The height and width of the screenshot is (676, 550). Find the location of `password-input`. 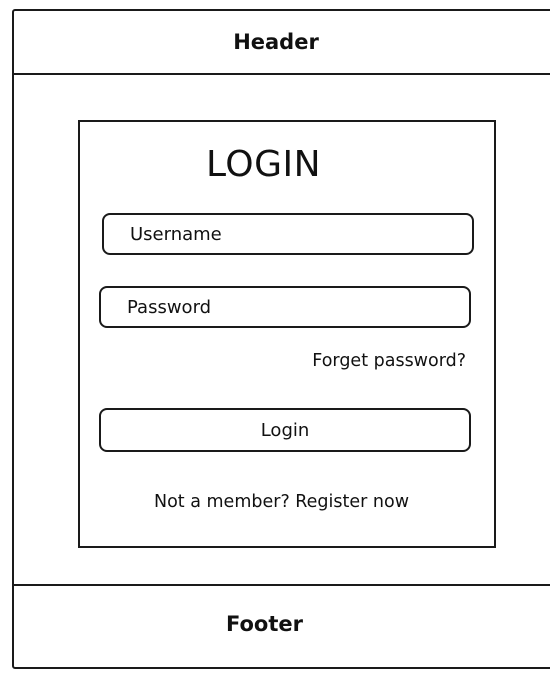

password-input is located at coordinates (285, 307).